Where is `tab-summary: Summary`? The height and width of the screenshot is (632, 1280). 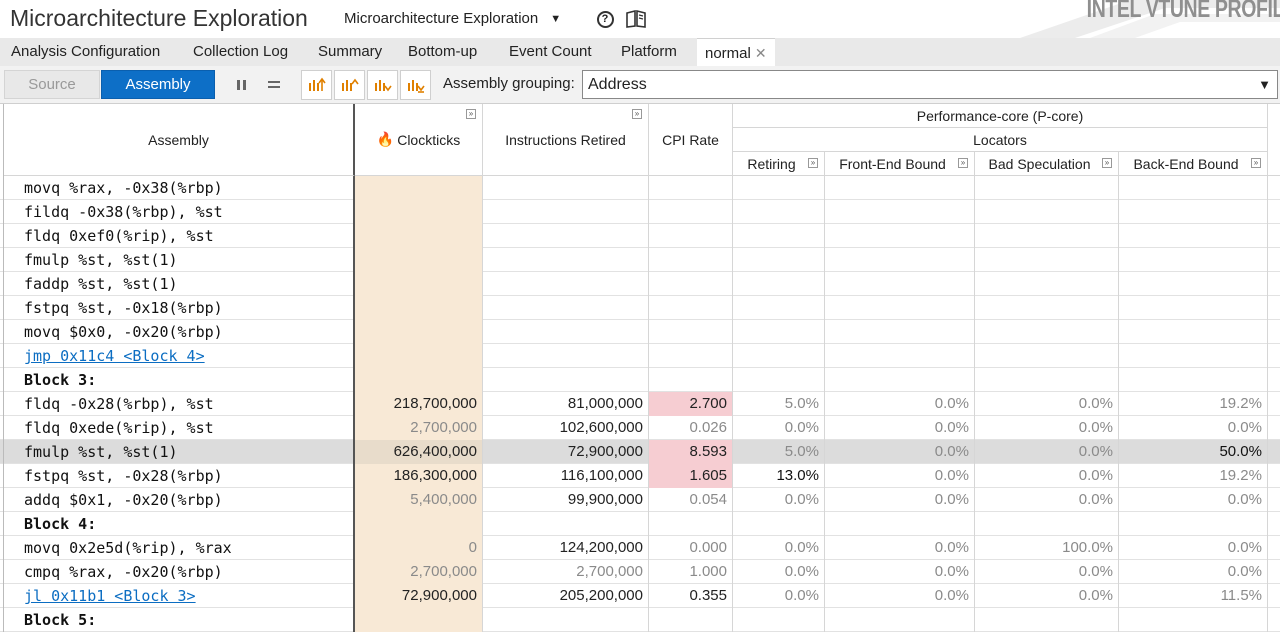
tab-summary: Summary is located at coordinates (350, 52).